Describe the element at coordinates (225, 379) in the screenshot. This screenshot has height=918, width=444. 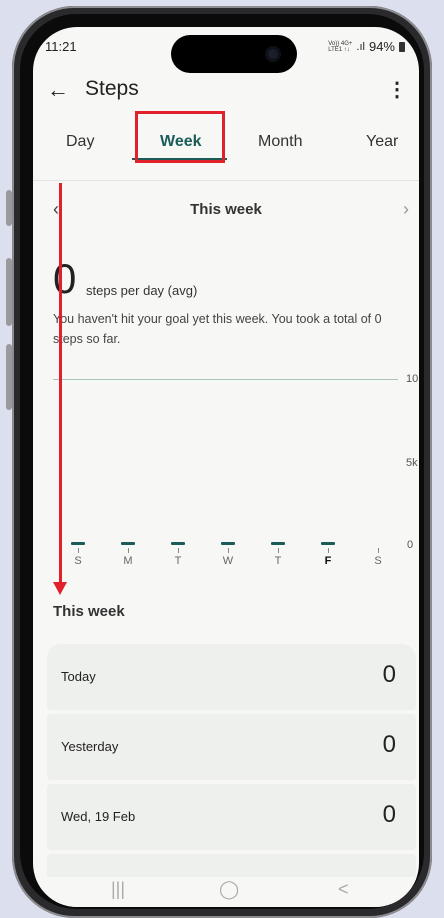
I see `goal-line` at that location.